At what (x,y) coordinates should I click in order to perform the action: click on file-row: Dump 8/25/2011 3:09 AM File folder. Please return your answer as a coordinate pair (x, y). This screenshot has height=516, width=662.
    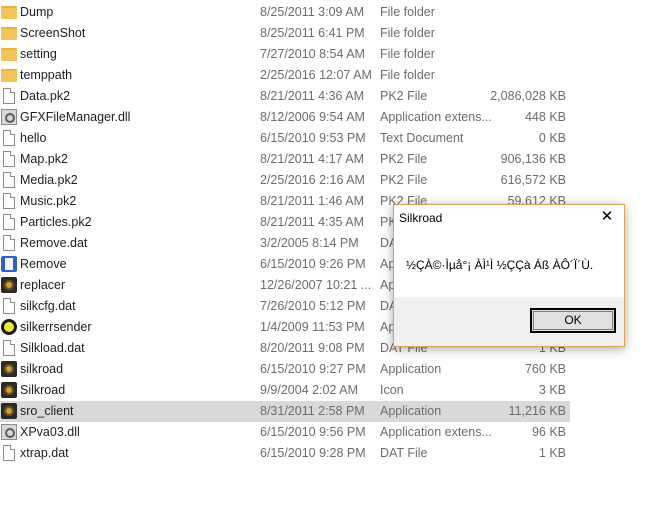
    Looking at the image, I should click on (285, 12).